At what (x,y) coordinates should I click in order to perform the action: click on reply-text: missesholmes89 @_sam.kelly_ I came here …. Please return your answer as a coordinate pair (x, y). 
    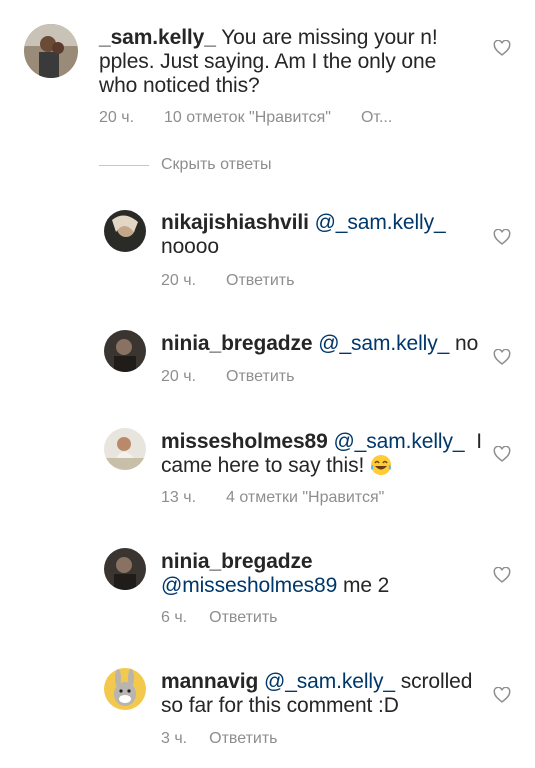
    Looking at the image, I should click on (321, 453).